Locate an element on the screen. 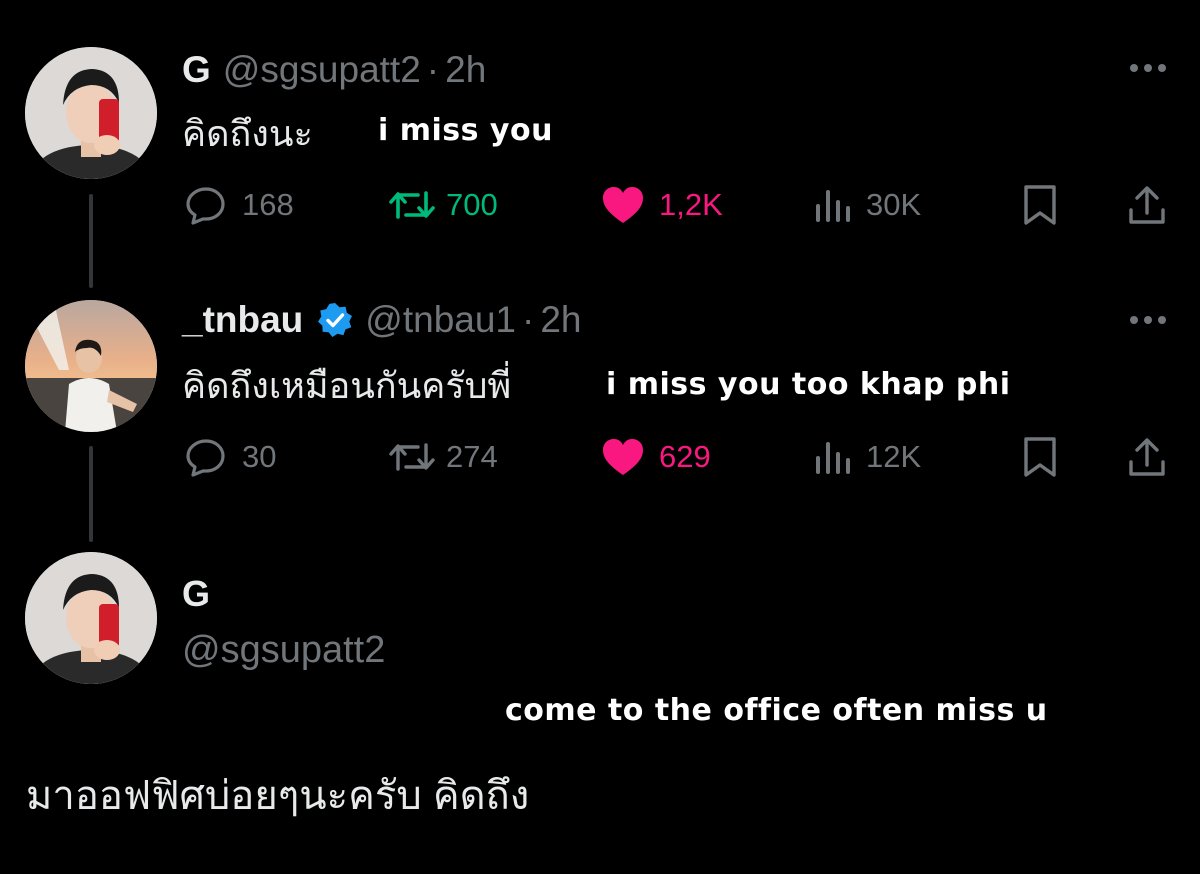 The width and height of the screenshot is (1200, 874). tweet-header: G @sgsupatt2 · 2h is located at coordinates (334, 70).